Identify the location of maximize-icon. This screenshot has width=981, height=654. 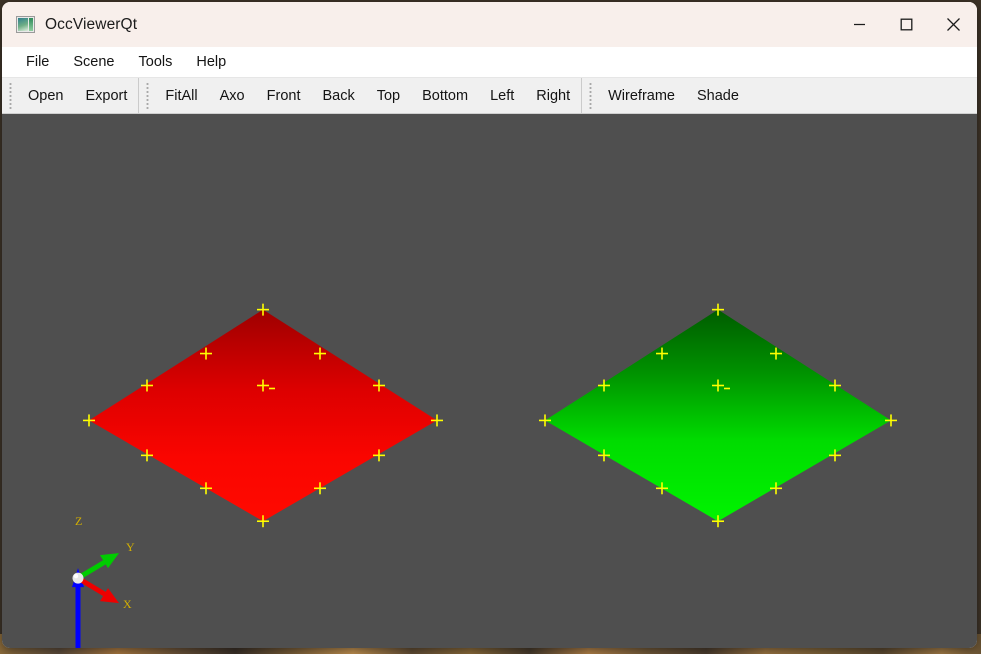
(906, 24).